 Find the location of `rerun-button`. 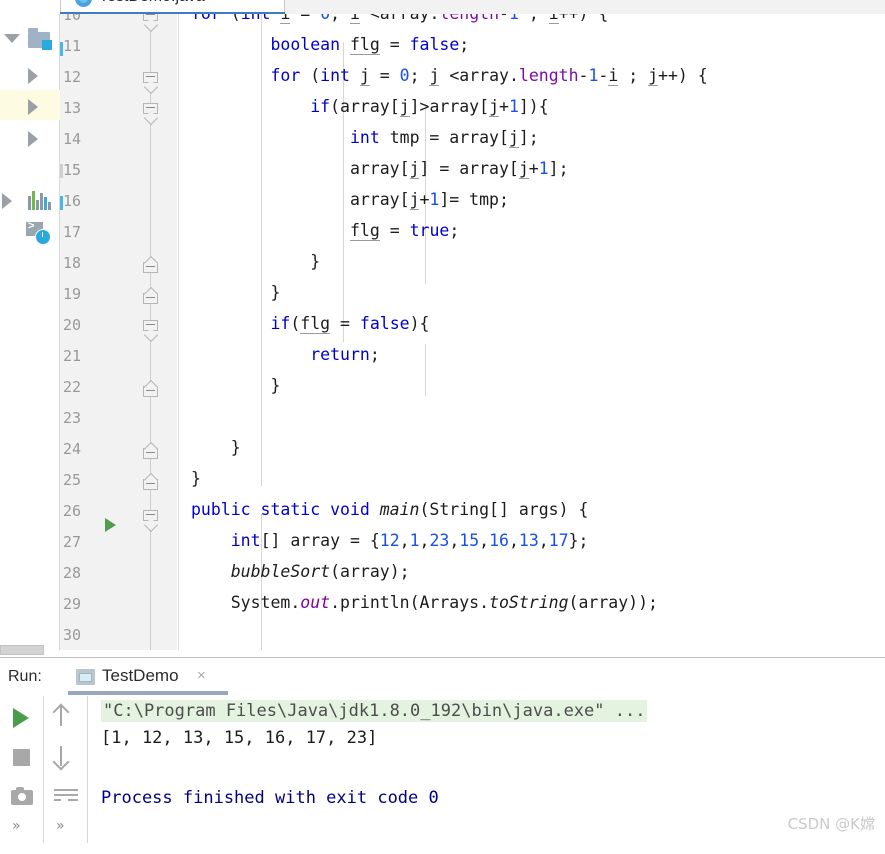

rerun-button is located at coordinates (22, 716).